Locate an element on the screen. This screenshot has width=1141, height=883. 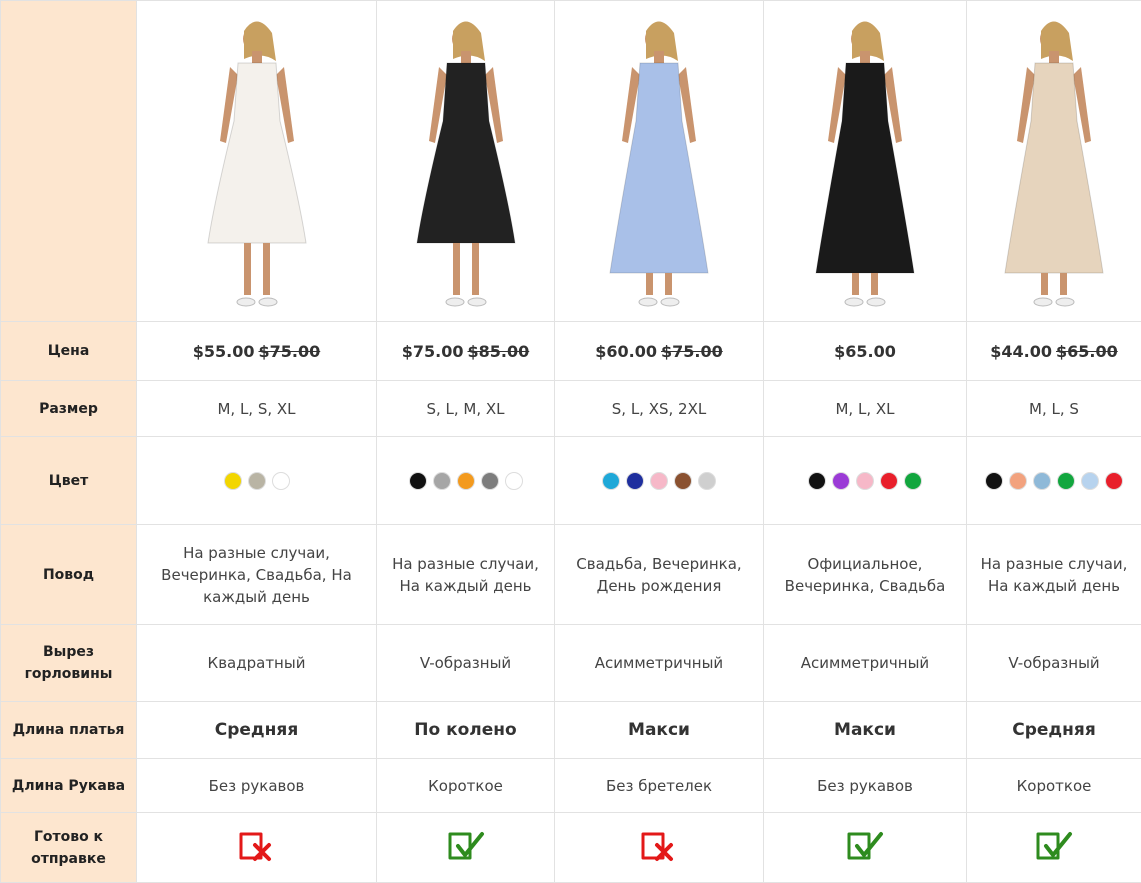
price-current: $60.00 is located at coordinates (626, 351).